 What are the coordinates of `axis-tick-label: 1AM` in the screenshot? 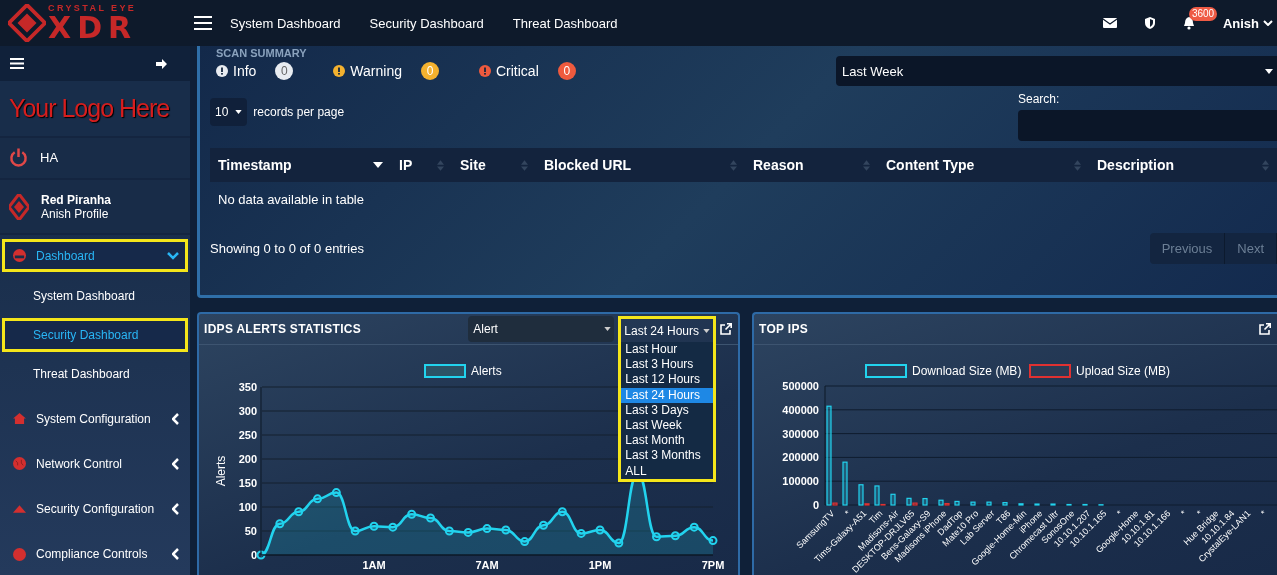 It's located at (374, 565).